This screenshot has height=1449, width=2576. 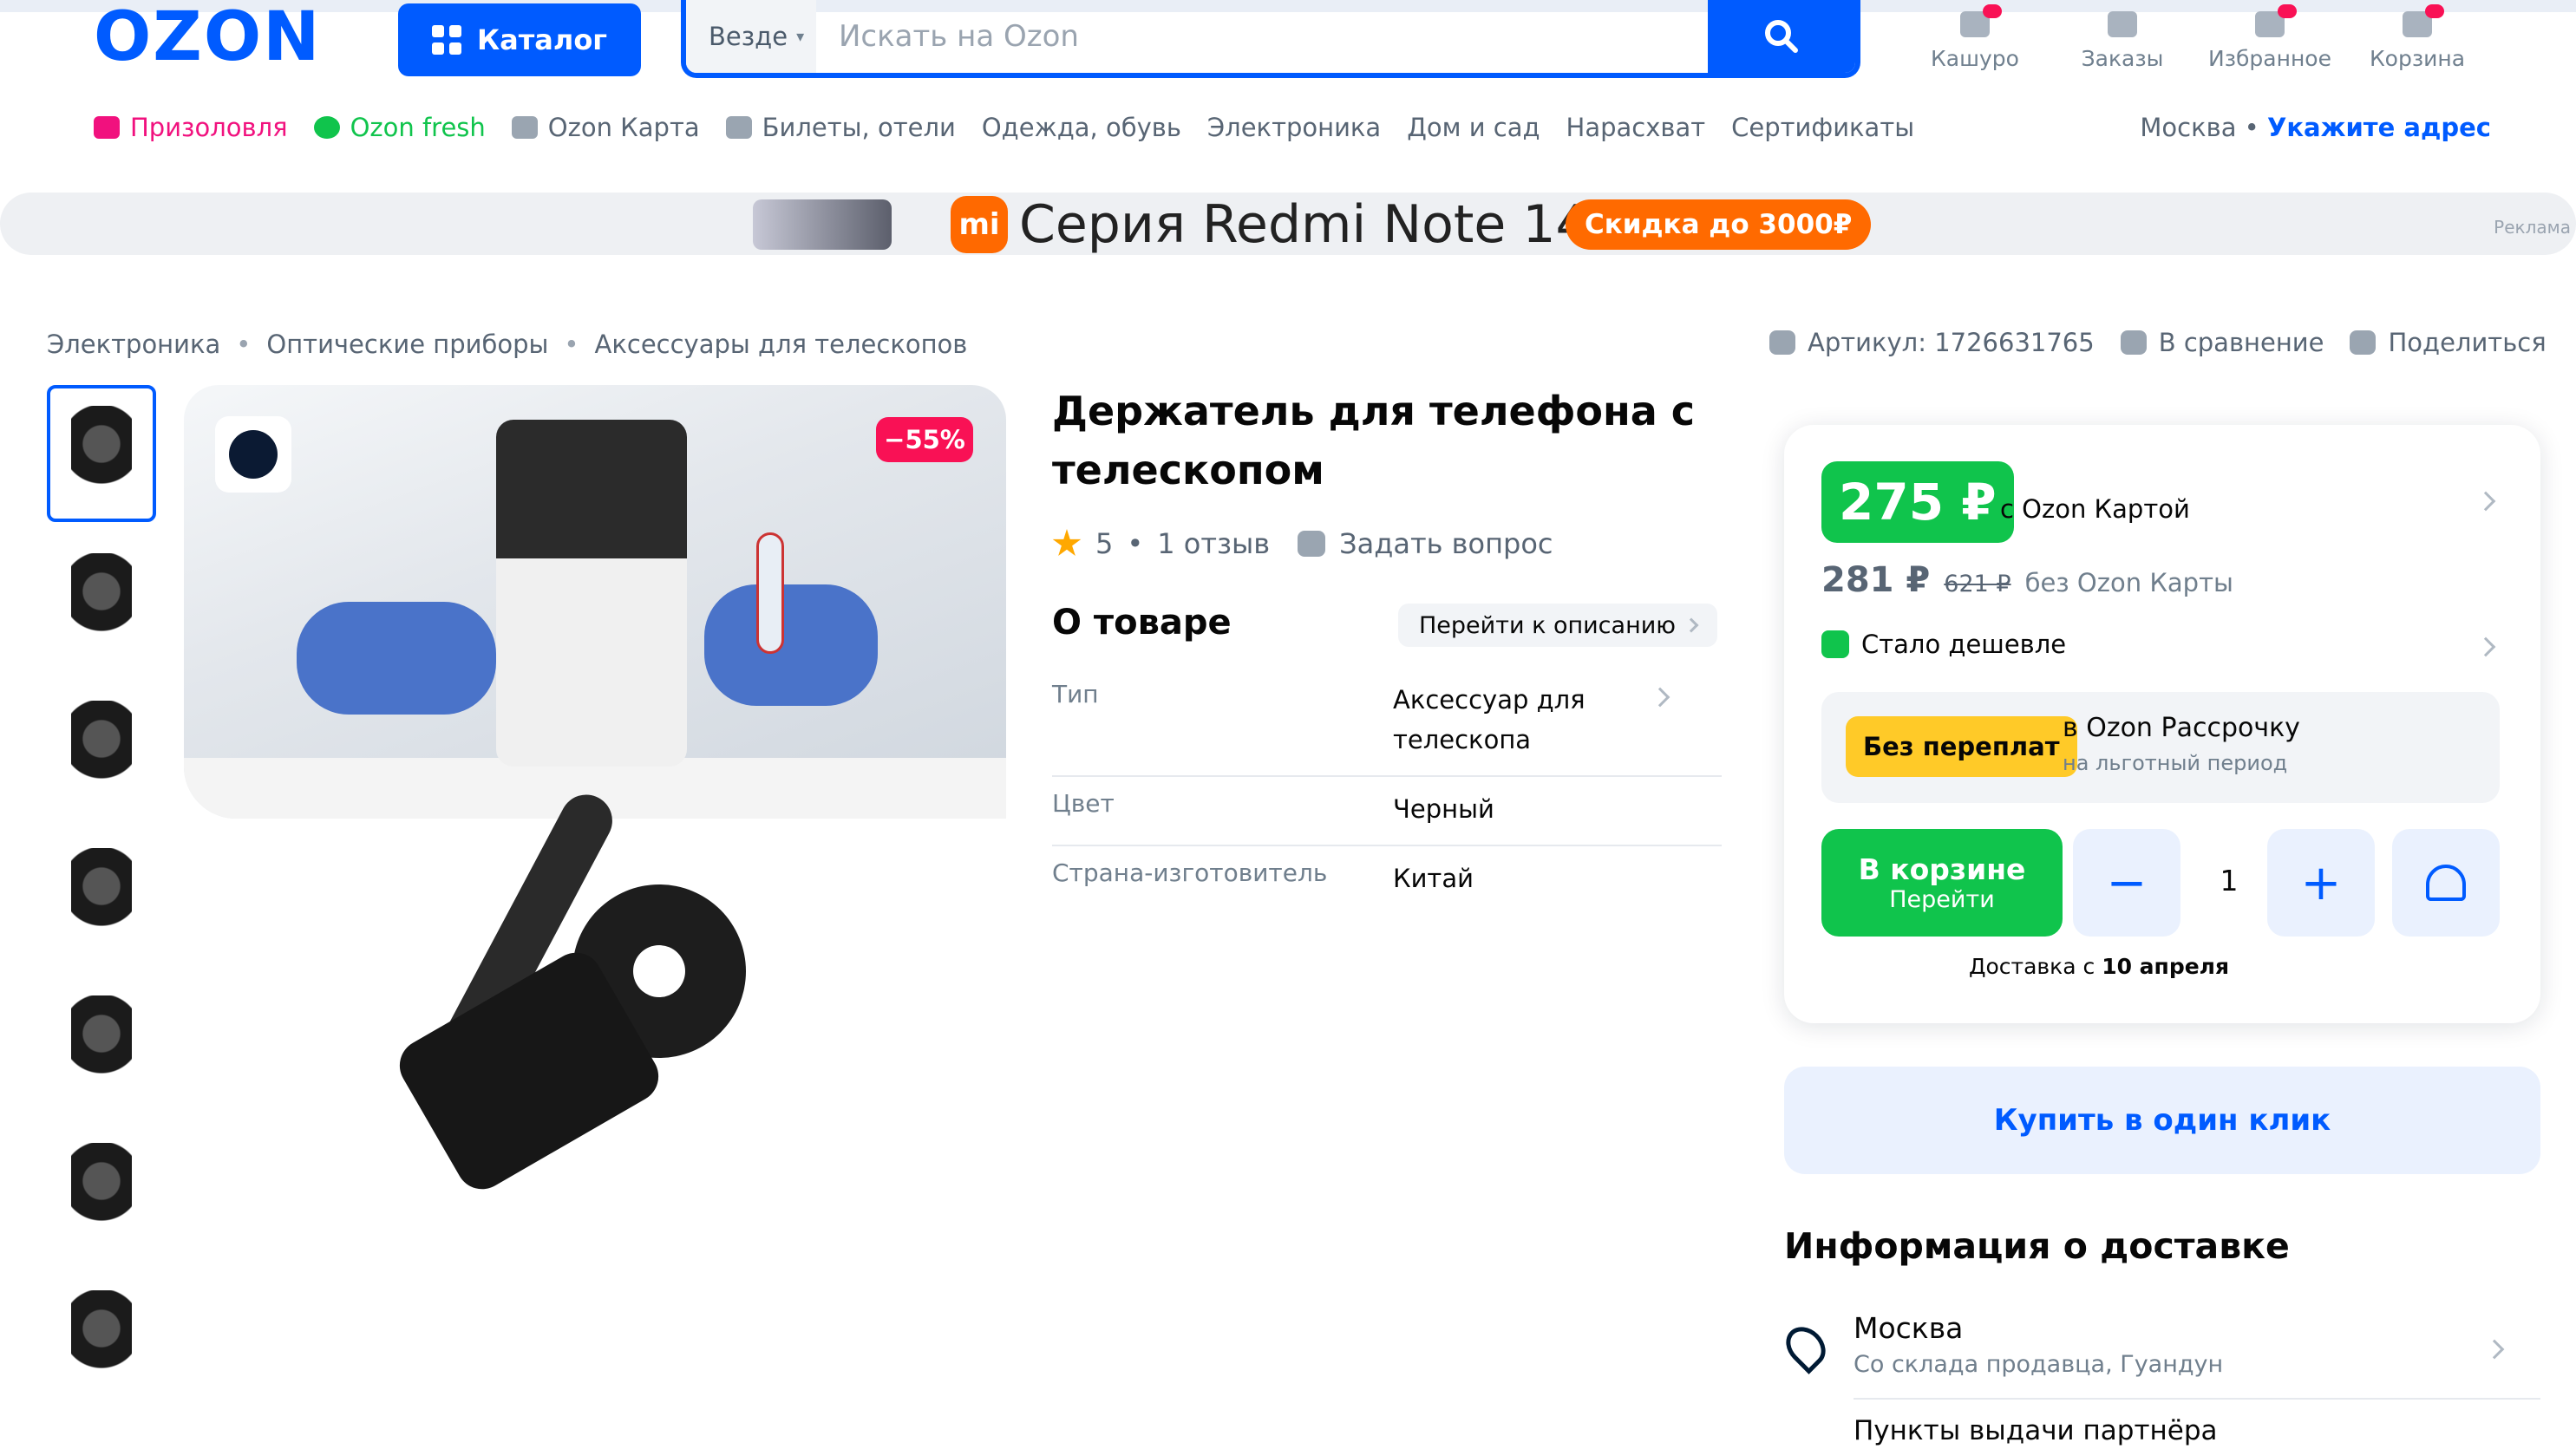 I want to click on increase-quantity-button: +, so click(x=2321, y=883).